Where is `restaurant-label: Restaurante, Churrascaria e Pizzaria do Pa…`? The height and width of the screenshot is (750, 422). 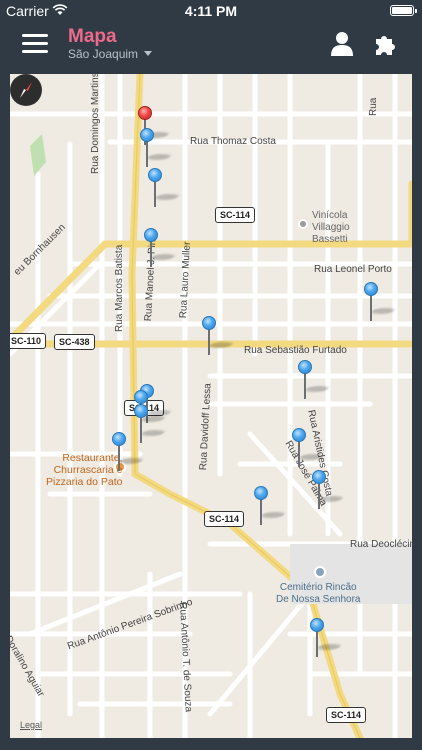
restaurant-label: Restaurante, Churrascaria e Pizzaria do Pa… is located at coordinates (84, 470).